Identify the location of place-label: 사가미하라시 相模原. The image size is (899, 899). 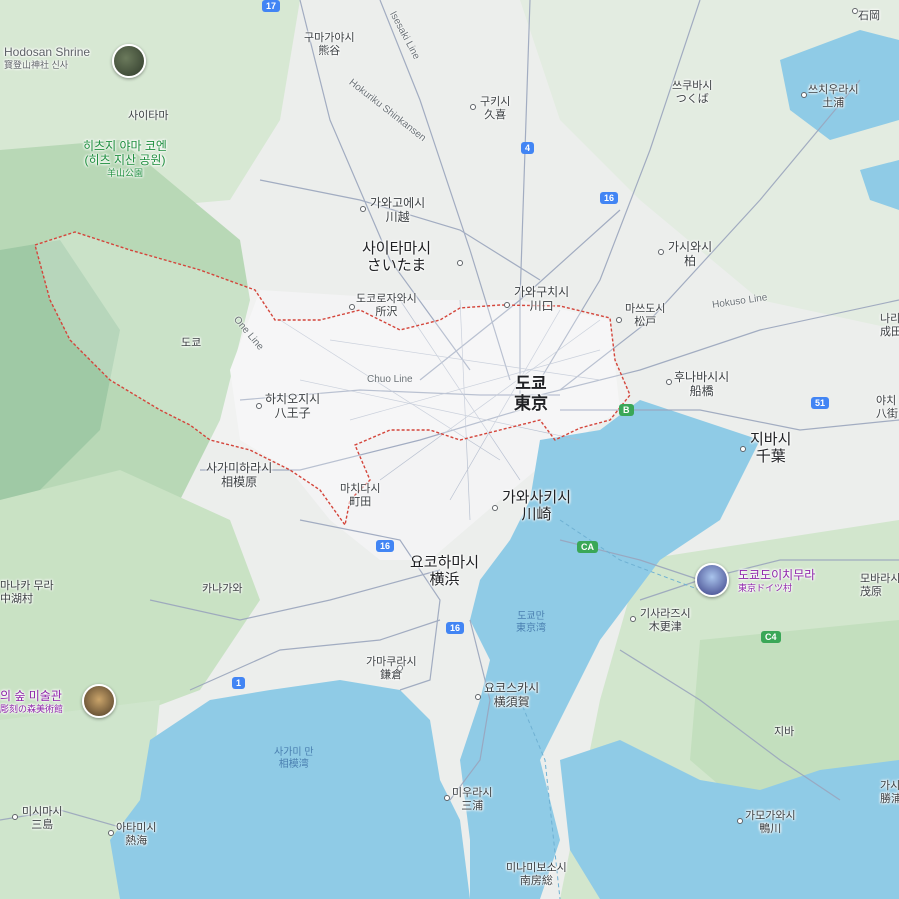
(239, 475).